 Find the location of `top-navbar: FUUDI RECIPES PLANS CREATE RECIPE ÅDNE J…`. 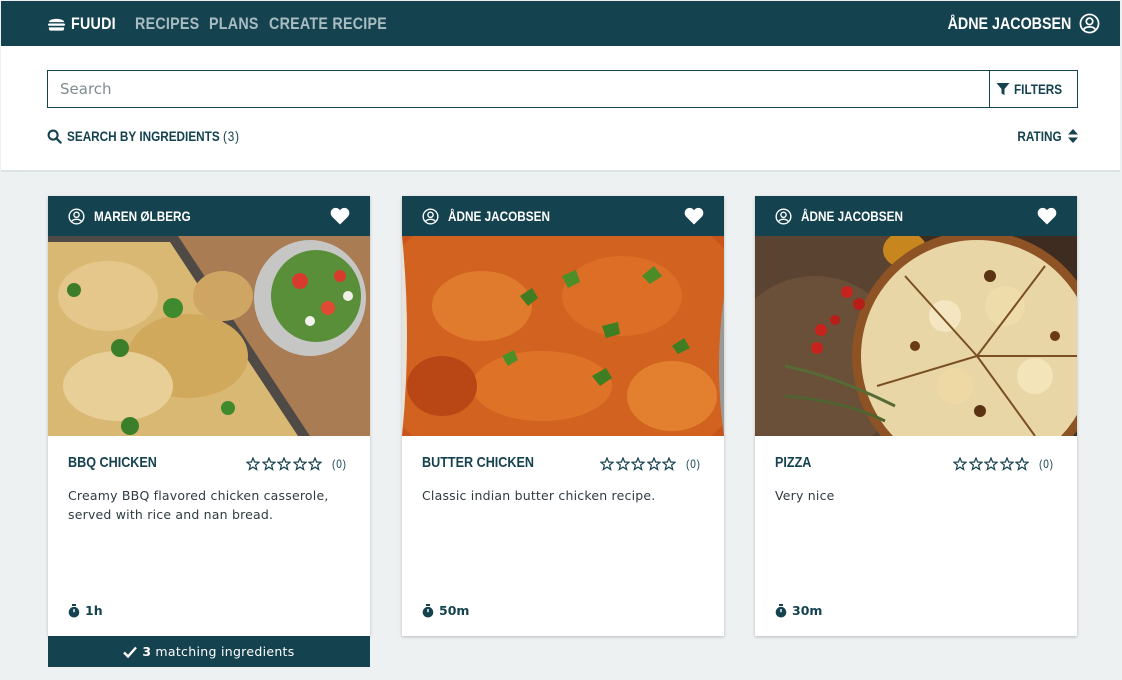

top-navbar: FUUDI RECIPES PLANS CREATE RECIPE ÅDNE J… is located at coordinates (560, 23).